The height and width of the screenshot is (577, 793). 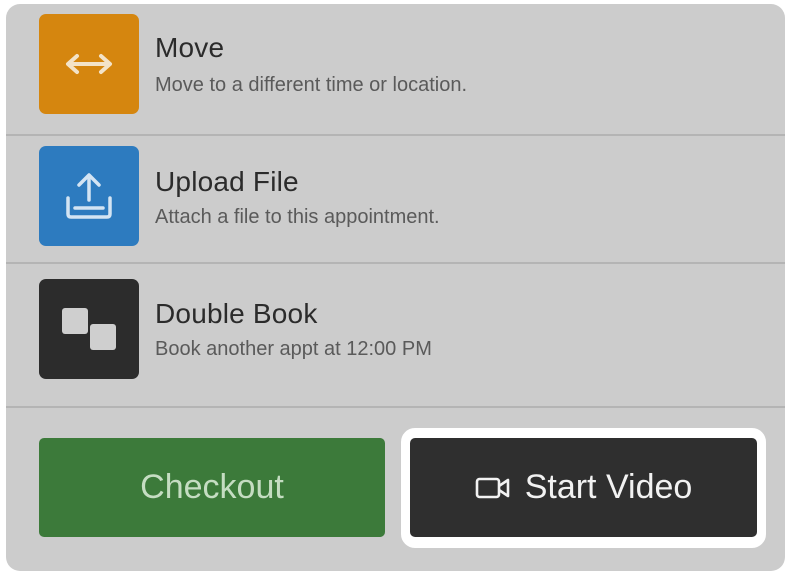 I want to click on action-title-upload-file: Upload File, so click(x=227, y=181).